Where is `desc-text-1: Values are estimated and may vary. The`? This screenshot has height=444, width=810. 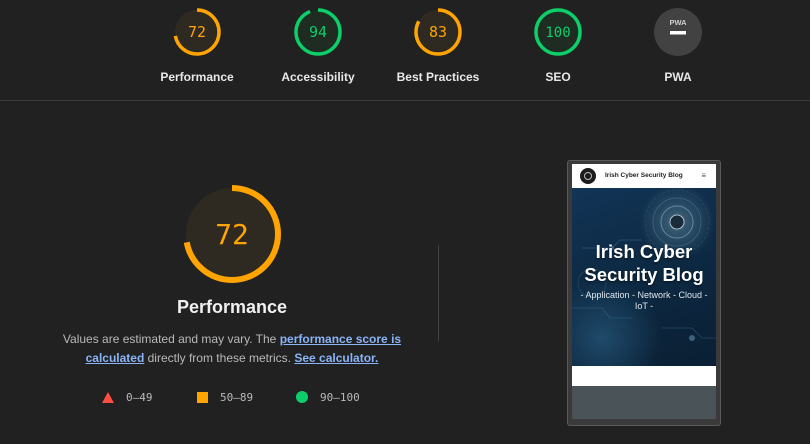
desc-text-1: Values are estimated and may vary. The is located at coordinates (171, 339).